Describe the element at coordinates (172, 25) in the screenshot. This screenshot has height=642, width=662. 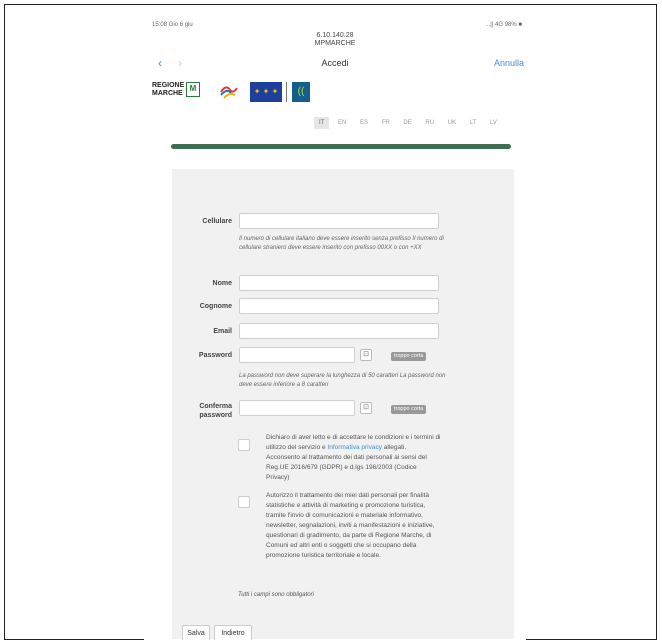
I see `status-time-date: 15:08 Gio 6 giu` at that location.